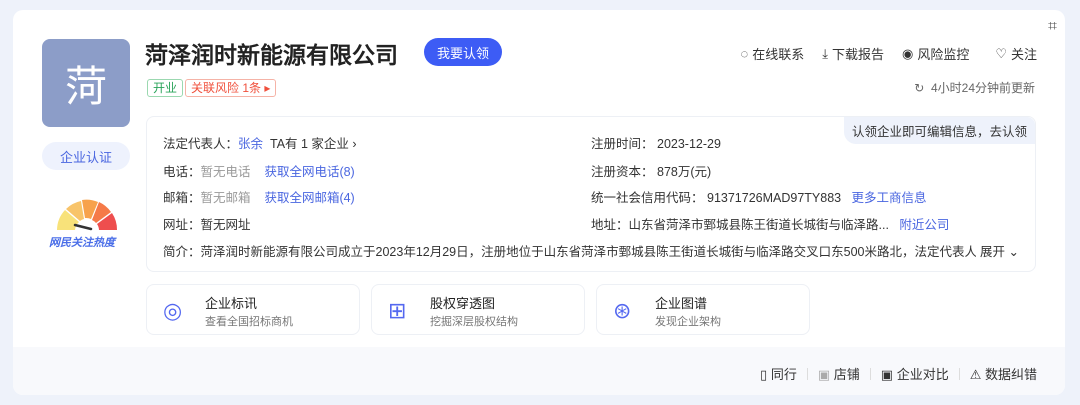 This screenshot has width=1080, height=405. Describe the element at coordinates (943, 54) in the screenshot. I see `action-label: 风险监控` at that location.